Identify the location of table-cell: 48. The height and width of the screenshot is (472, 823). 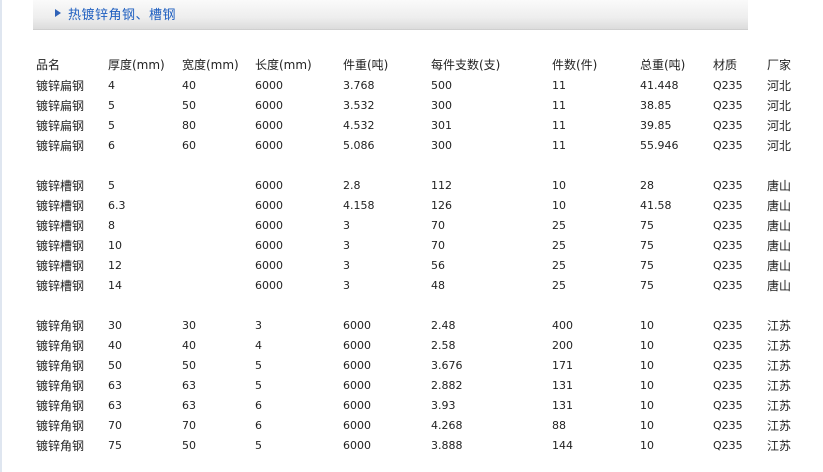
(438, 285).